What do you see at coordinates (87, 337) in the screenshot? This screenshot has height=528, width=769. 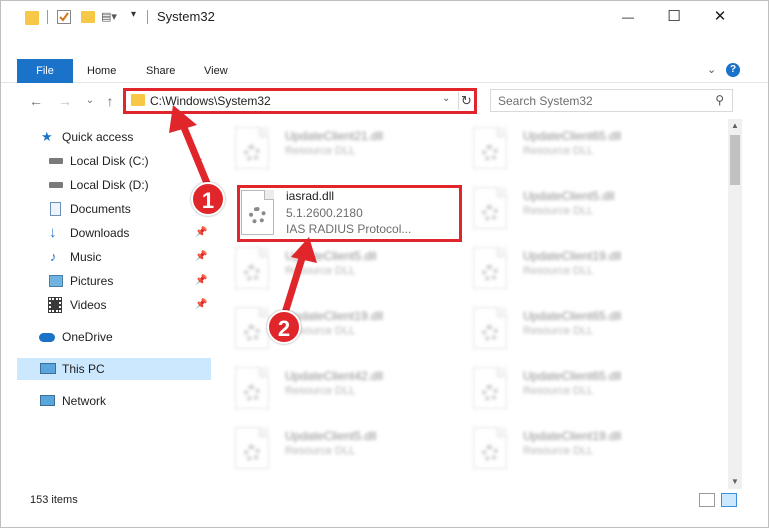 I see `sidebar-item-label: OneDrive` at bounding box center [87, 337].